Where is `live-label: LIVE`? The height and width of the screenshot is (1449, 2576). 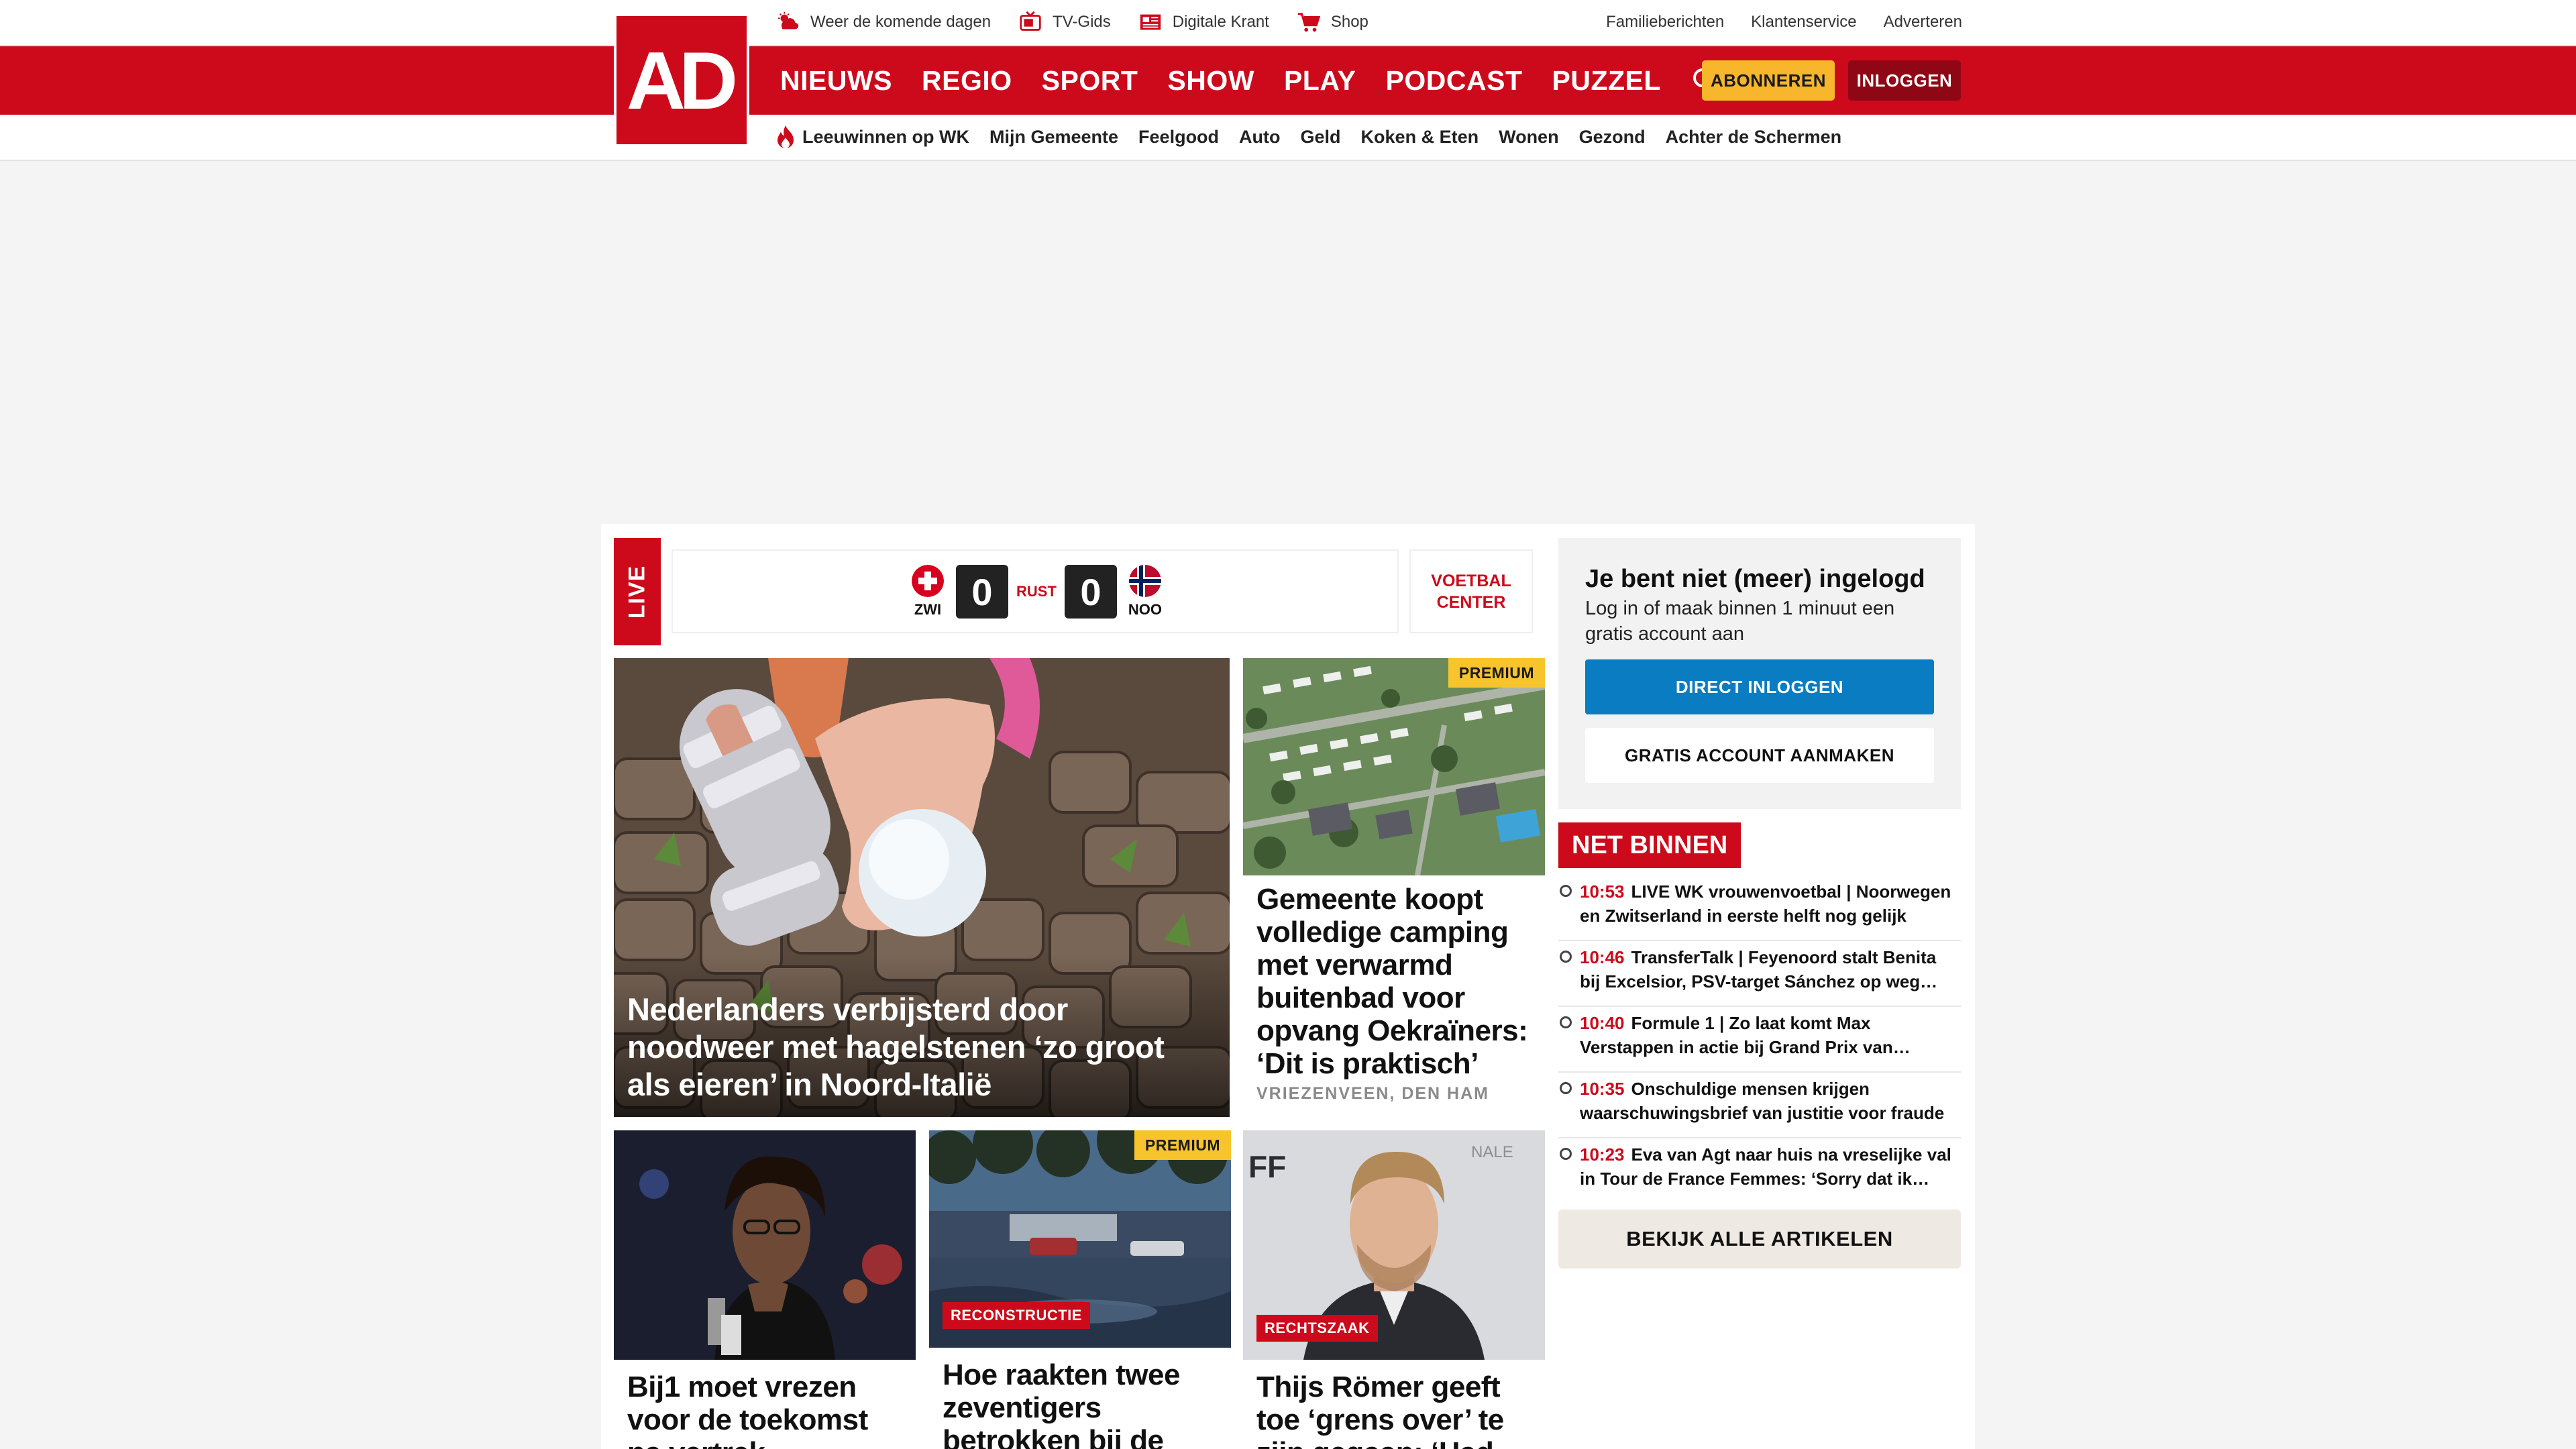
live-label: LIVE is located at coordinates (637, 591).